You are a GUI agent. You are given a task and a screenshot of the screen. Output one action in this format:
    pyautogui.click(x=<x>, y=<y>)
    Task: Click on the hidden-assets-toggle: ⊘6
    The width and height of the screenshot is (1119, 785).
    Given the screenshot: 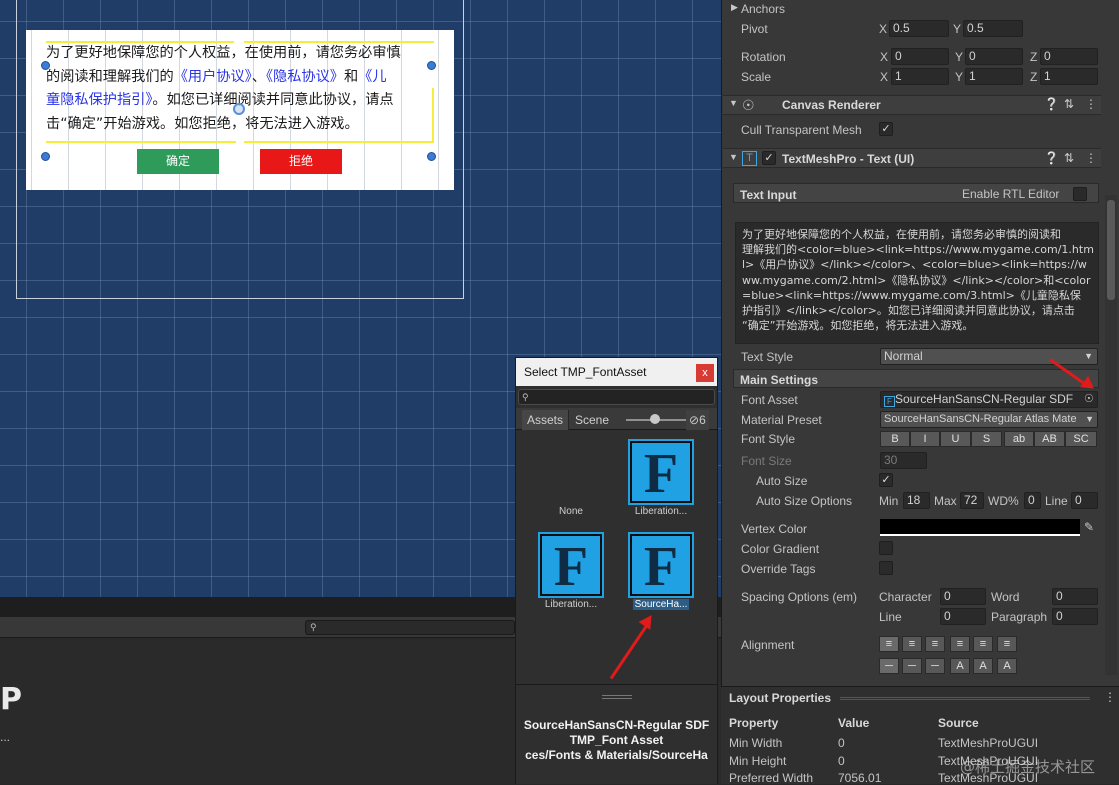 What is the action you would take?
    pyautogui.click(x=697, y=420)
    